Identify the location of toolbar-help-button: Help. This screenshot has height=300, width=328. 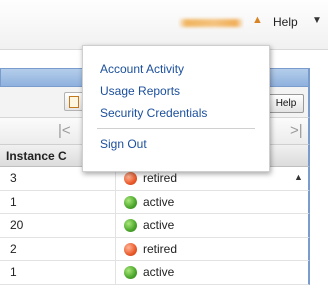
(286, 103).